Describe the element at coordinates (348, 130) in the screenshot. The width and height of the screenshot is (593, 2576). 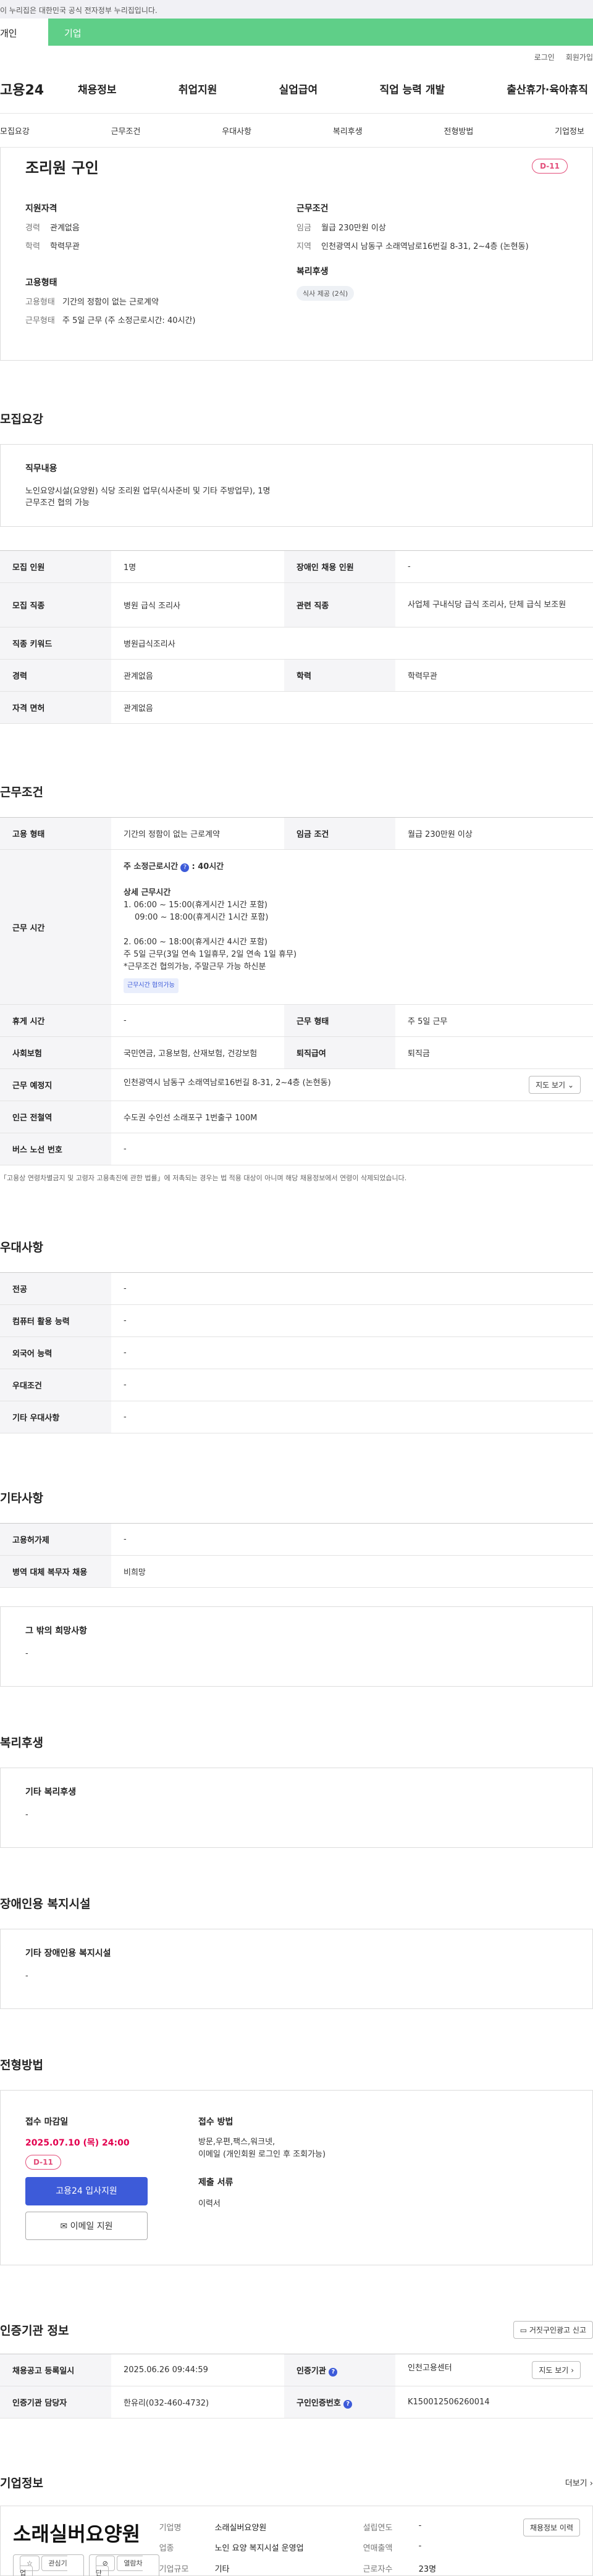
I see `section-nav-welfare: 복리후생` at that location.